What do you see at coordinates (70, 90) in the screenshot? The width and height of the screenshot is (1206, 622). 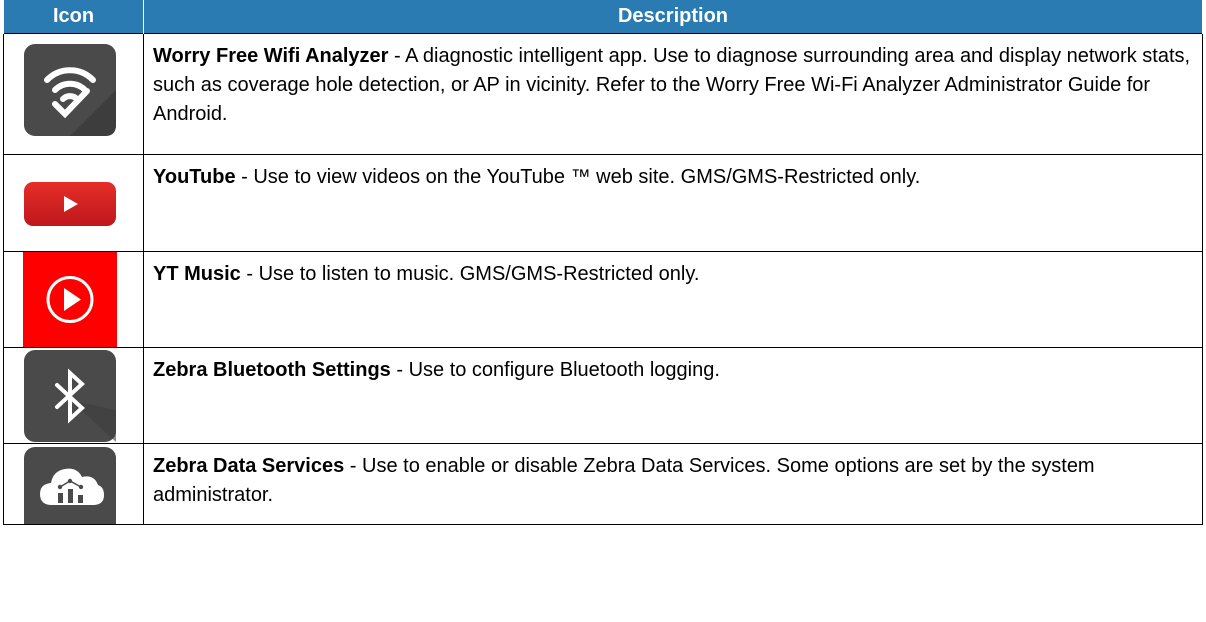 I see `wifi-analyzer-icon` at bounding box center [70, 90].